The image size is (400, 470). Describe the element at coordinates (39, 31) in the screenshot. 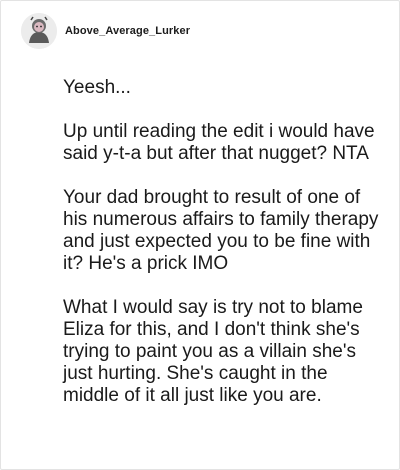

I see `avatar-icon` at that location.